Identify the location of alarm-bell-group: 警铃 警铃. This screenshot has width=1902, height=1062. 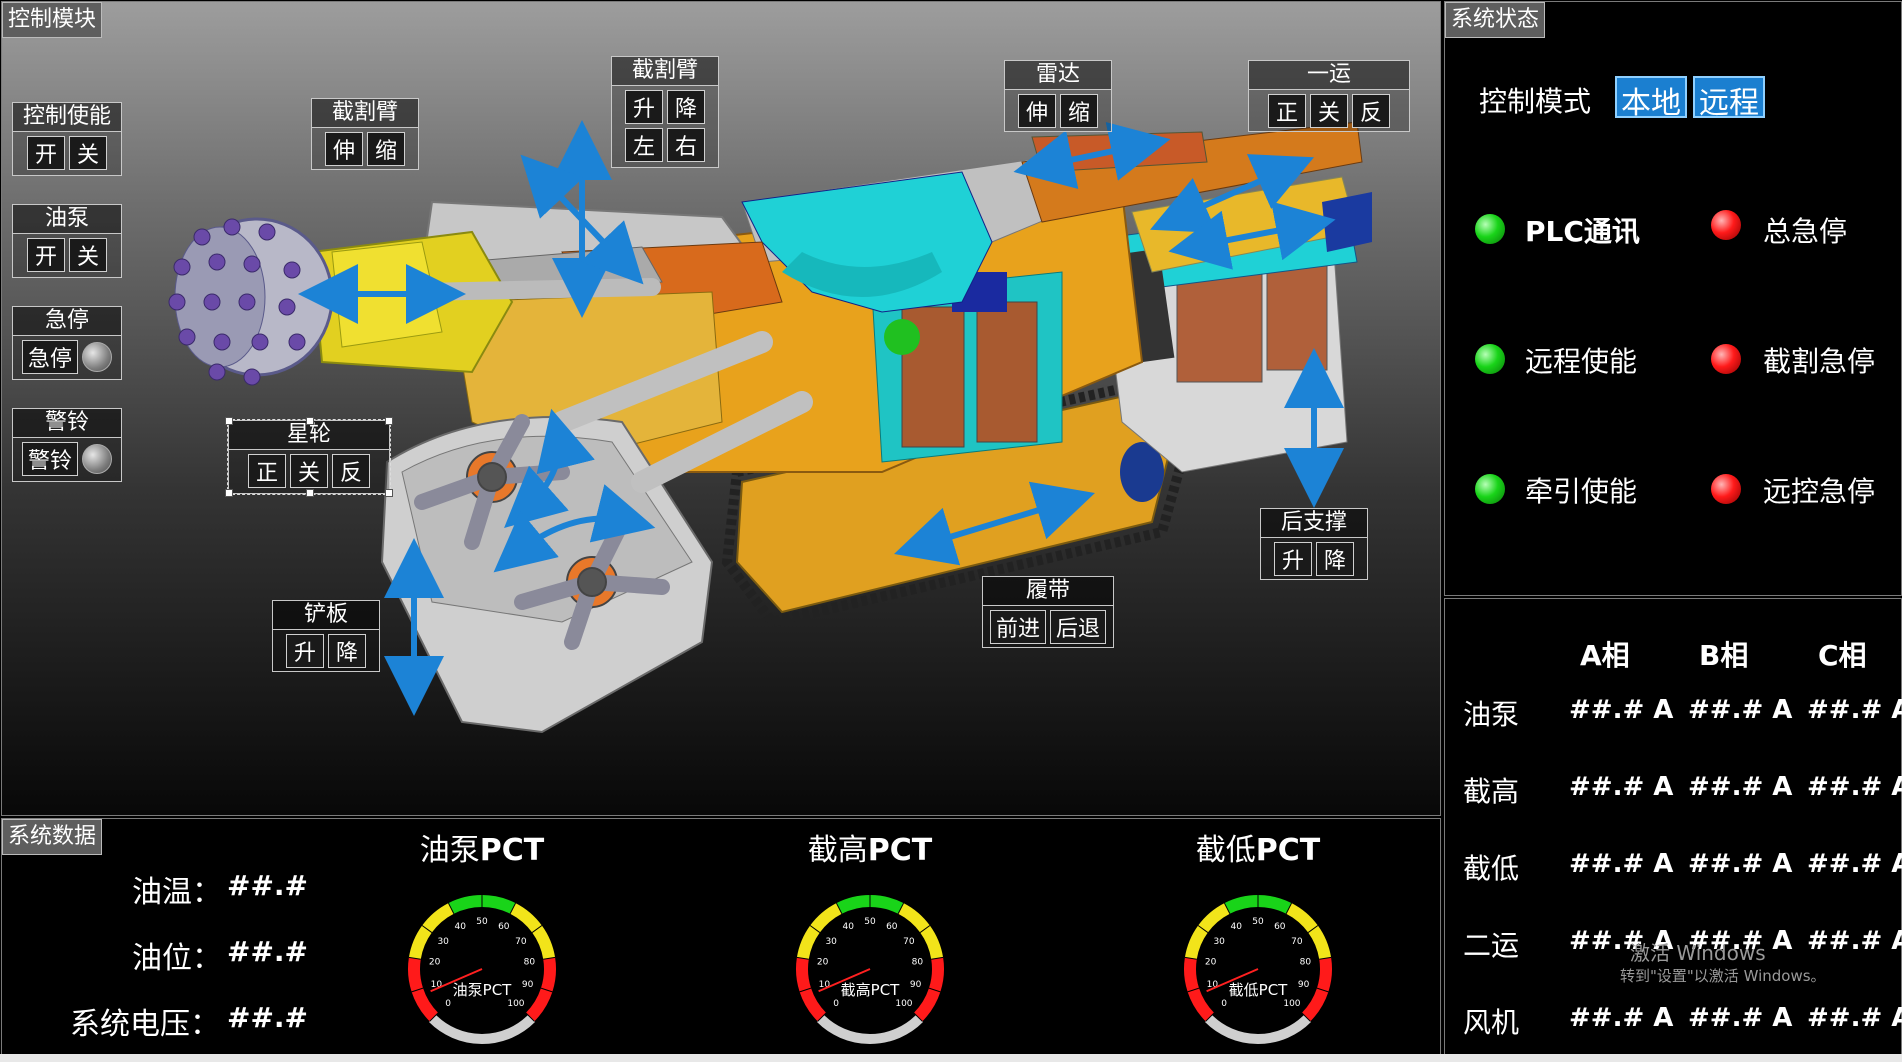
(67, 445).